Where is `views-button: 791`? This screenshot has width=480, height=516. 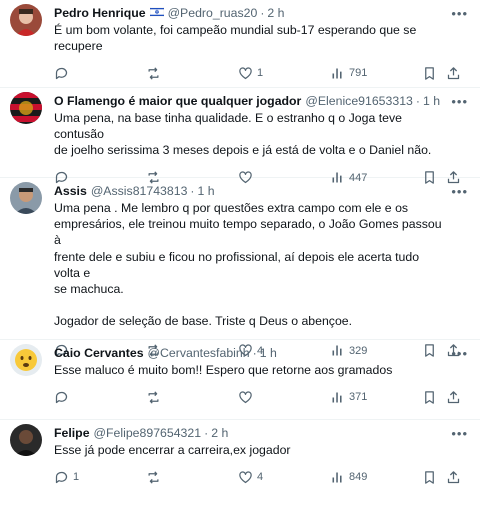
views-button: 791 is located at coordinates (348, 73).